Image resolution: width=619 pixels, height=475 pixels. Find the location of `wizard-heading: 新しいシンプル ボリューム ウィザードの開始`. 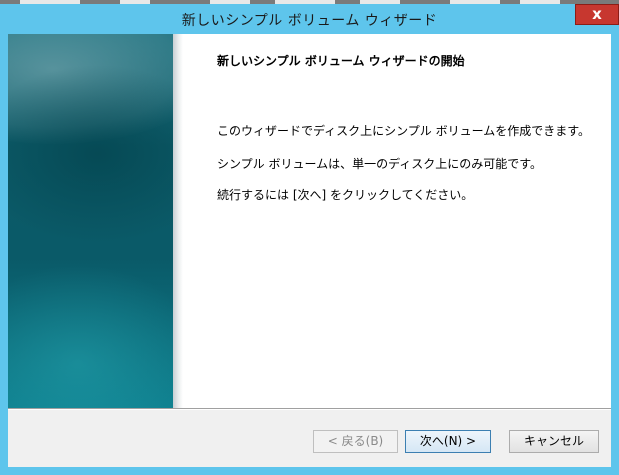

wizard-heading: 新しいシンプル ボリューム ウィザードの開始 is located at coordinates (341, 61).